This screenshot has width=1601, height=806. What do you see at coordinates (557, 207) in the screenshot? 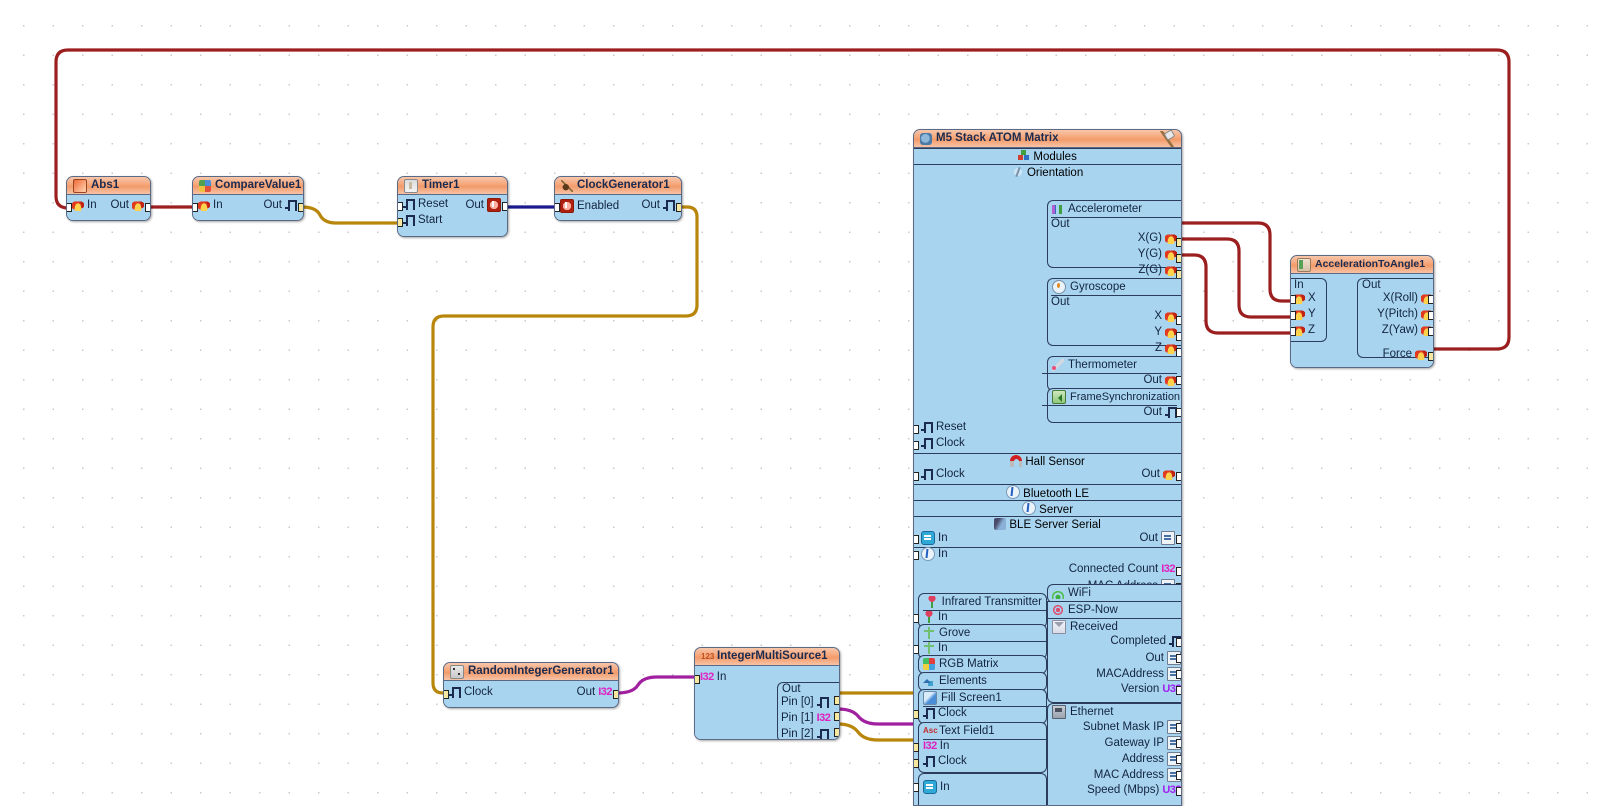
I see `pin-enabled` at bounding box center [557, 207].